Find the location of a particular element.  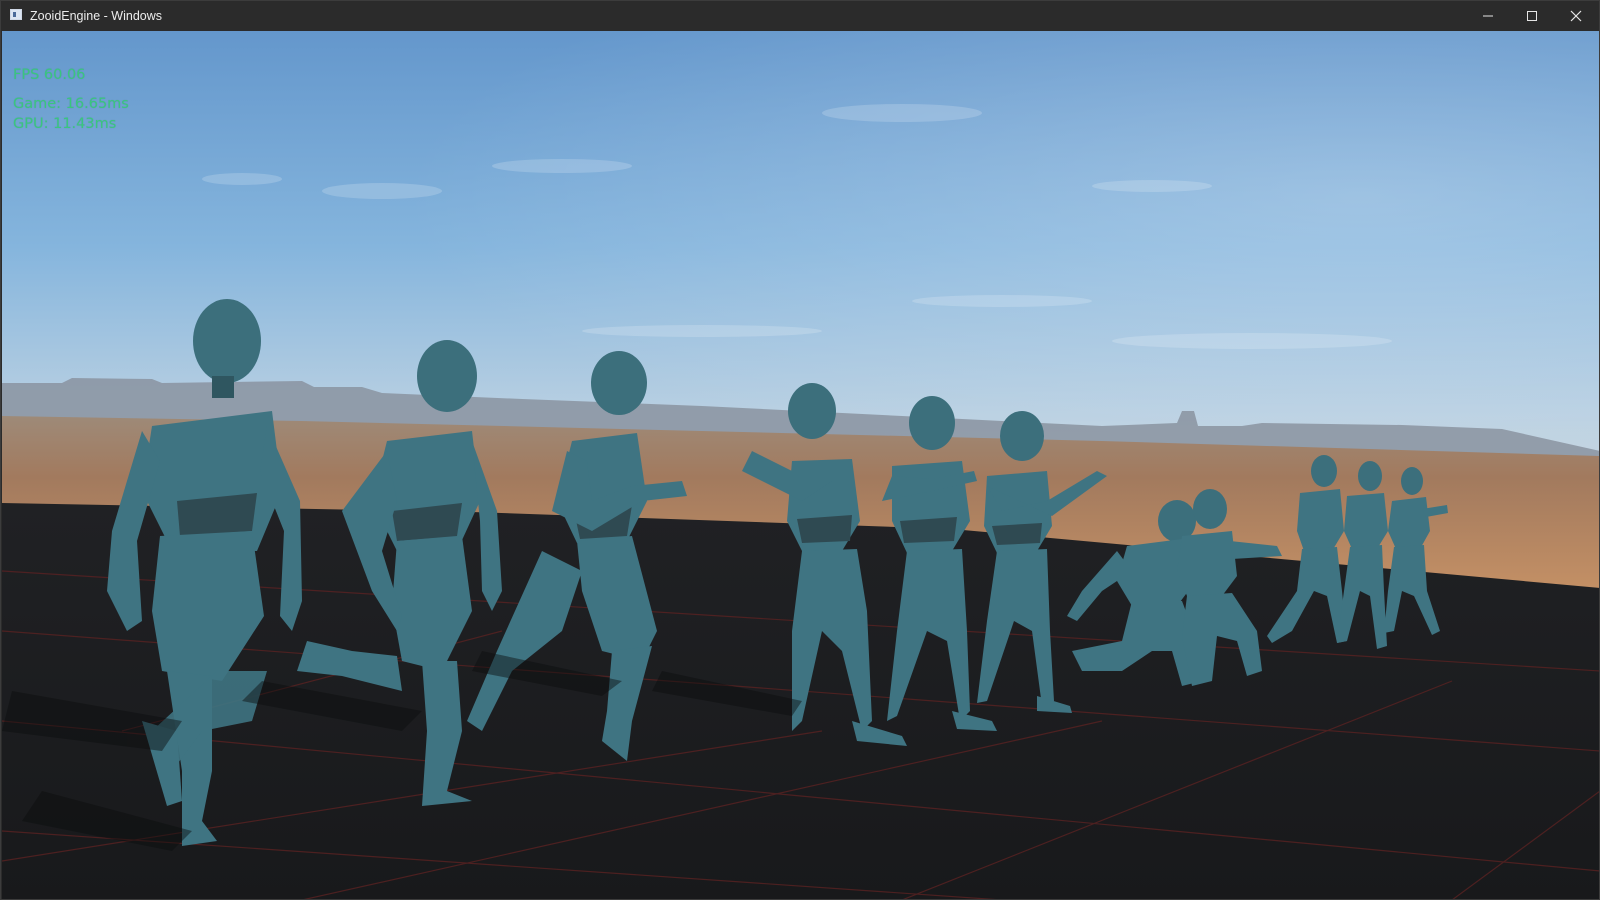

title-bar: ZooidEngine - Windows is located at coordinates (800, 16).